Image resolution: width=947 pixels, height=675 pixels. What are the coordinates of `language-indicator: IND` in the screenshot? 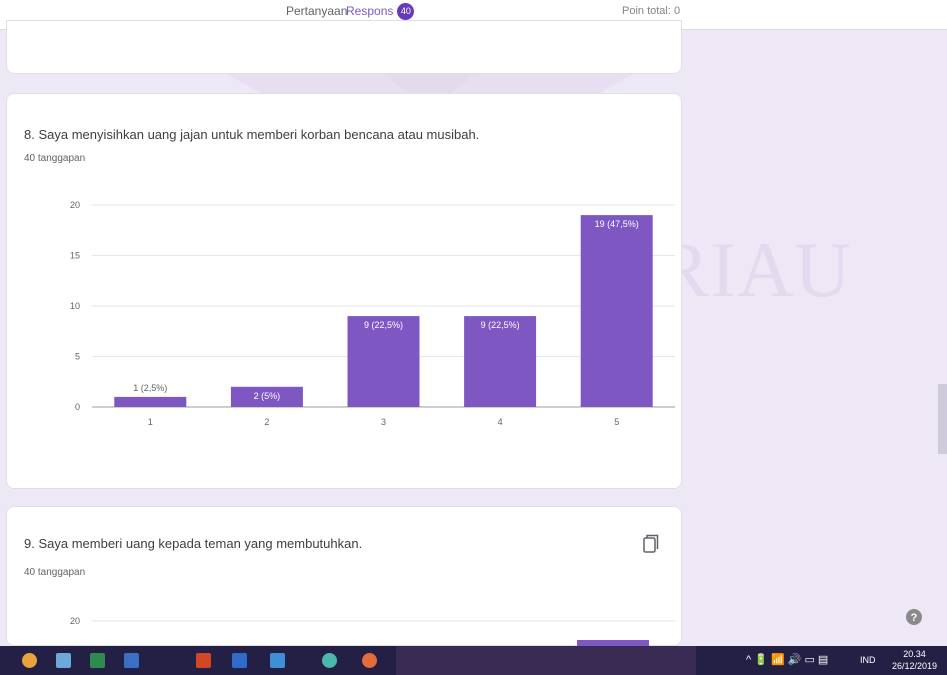 It's located at (868, 660).